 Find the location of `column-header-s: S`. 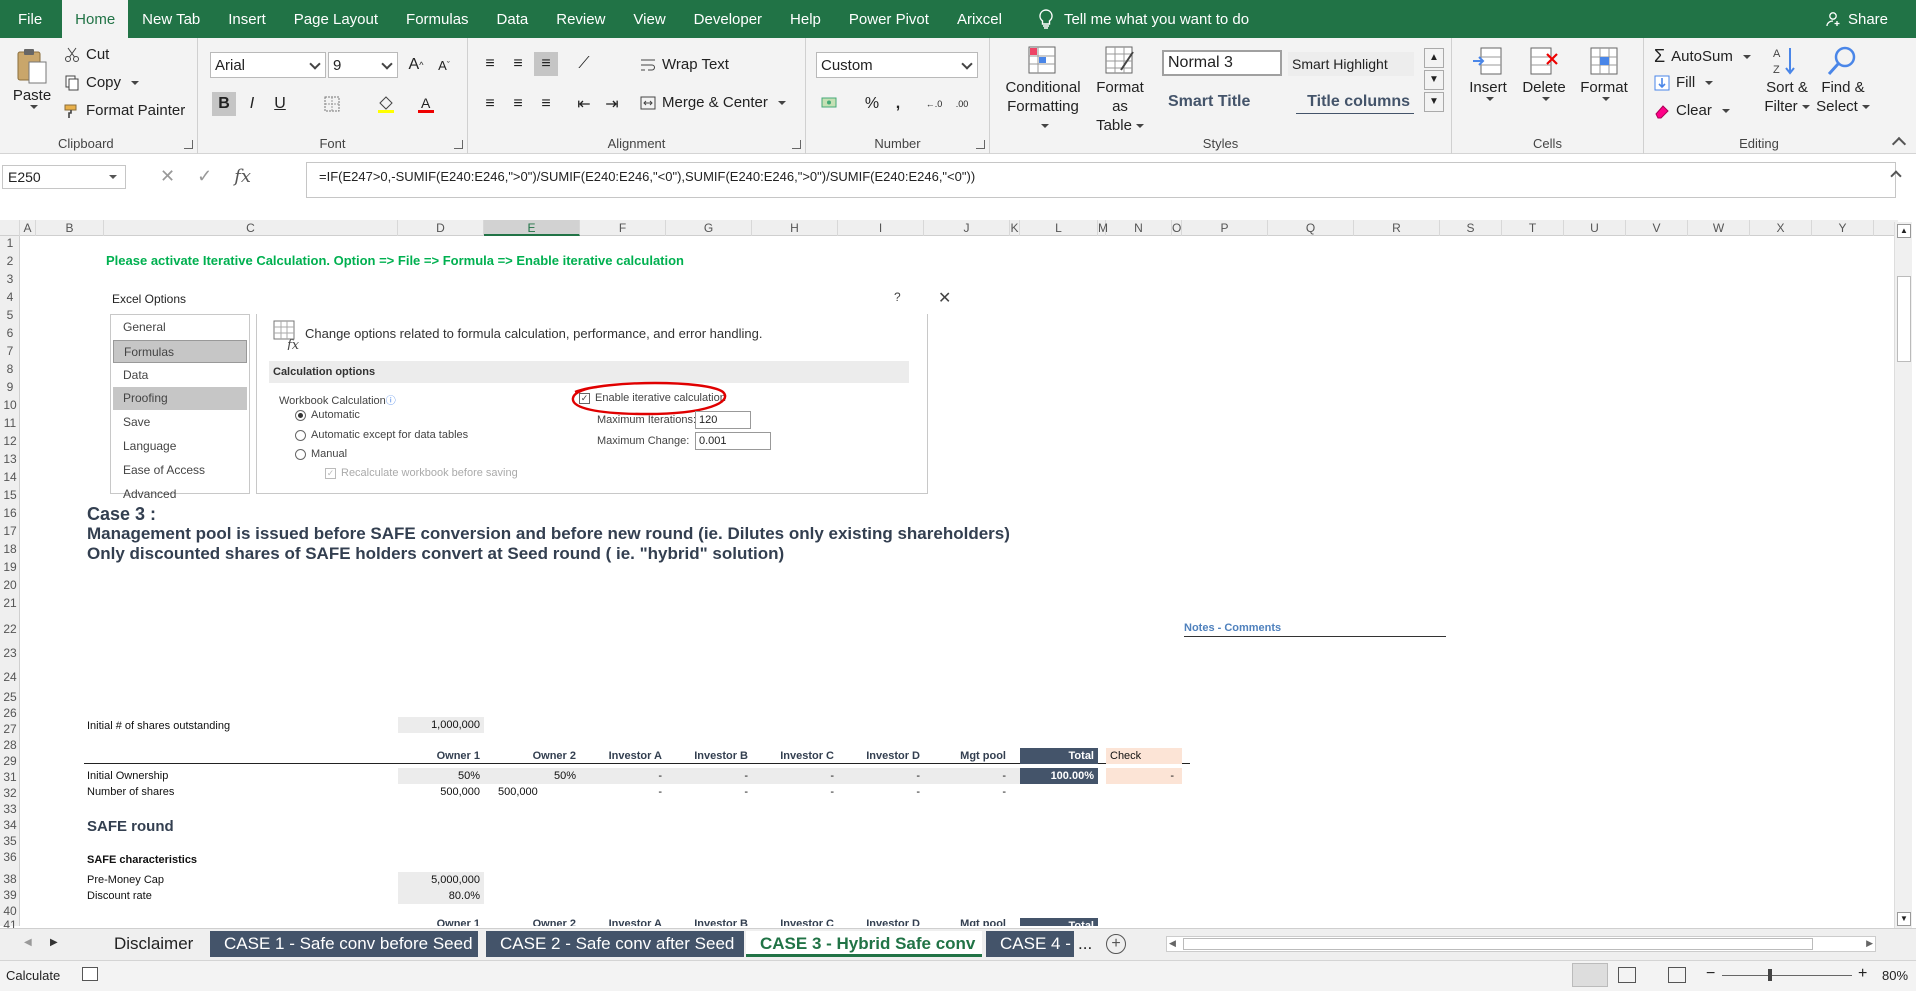

column-header-s: S is located at coordinates (1471, 228).